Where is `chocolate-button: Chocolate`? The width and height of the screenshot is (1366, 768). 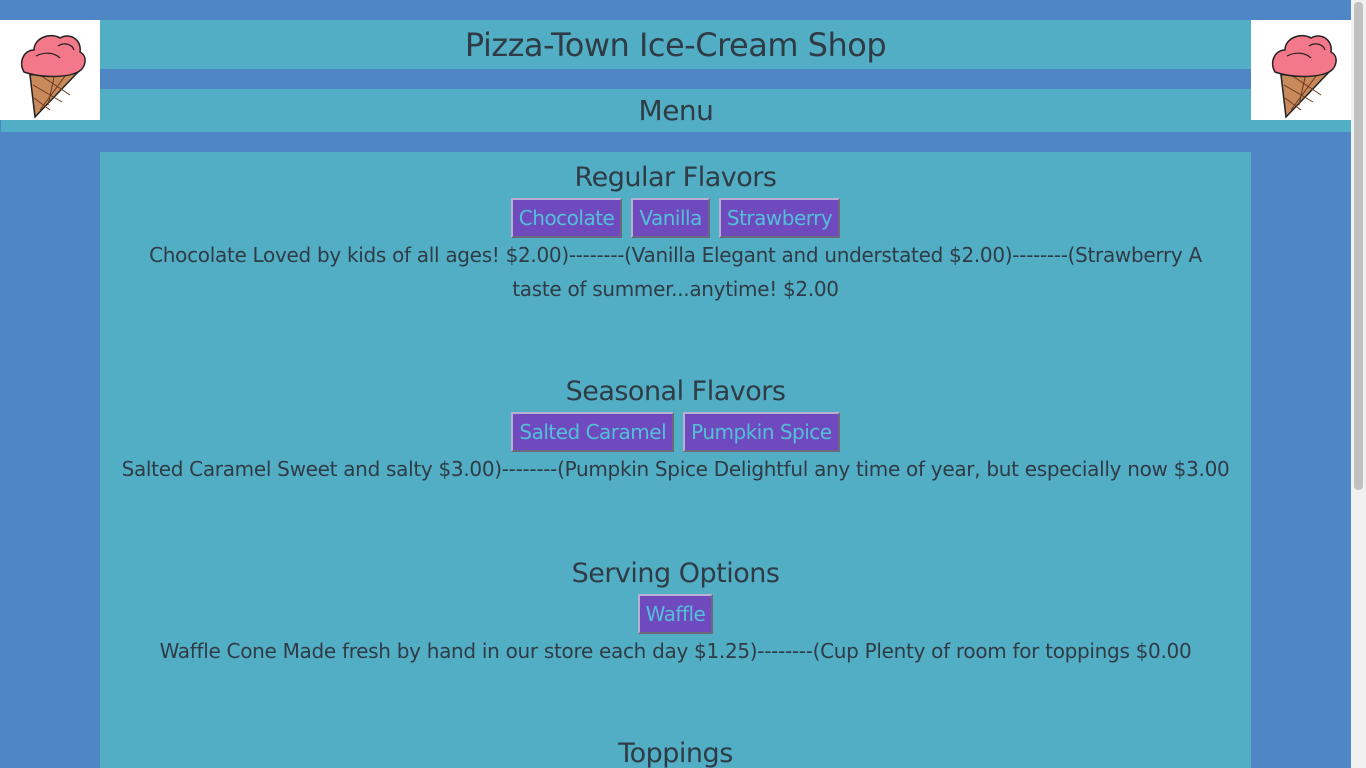 chocolate-button: Chocolate is located at coordinates (566, 218).